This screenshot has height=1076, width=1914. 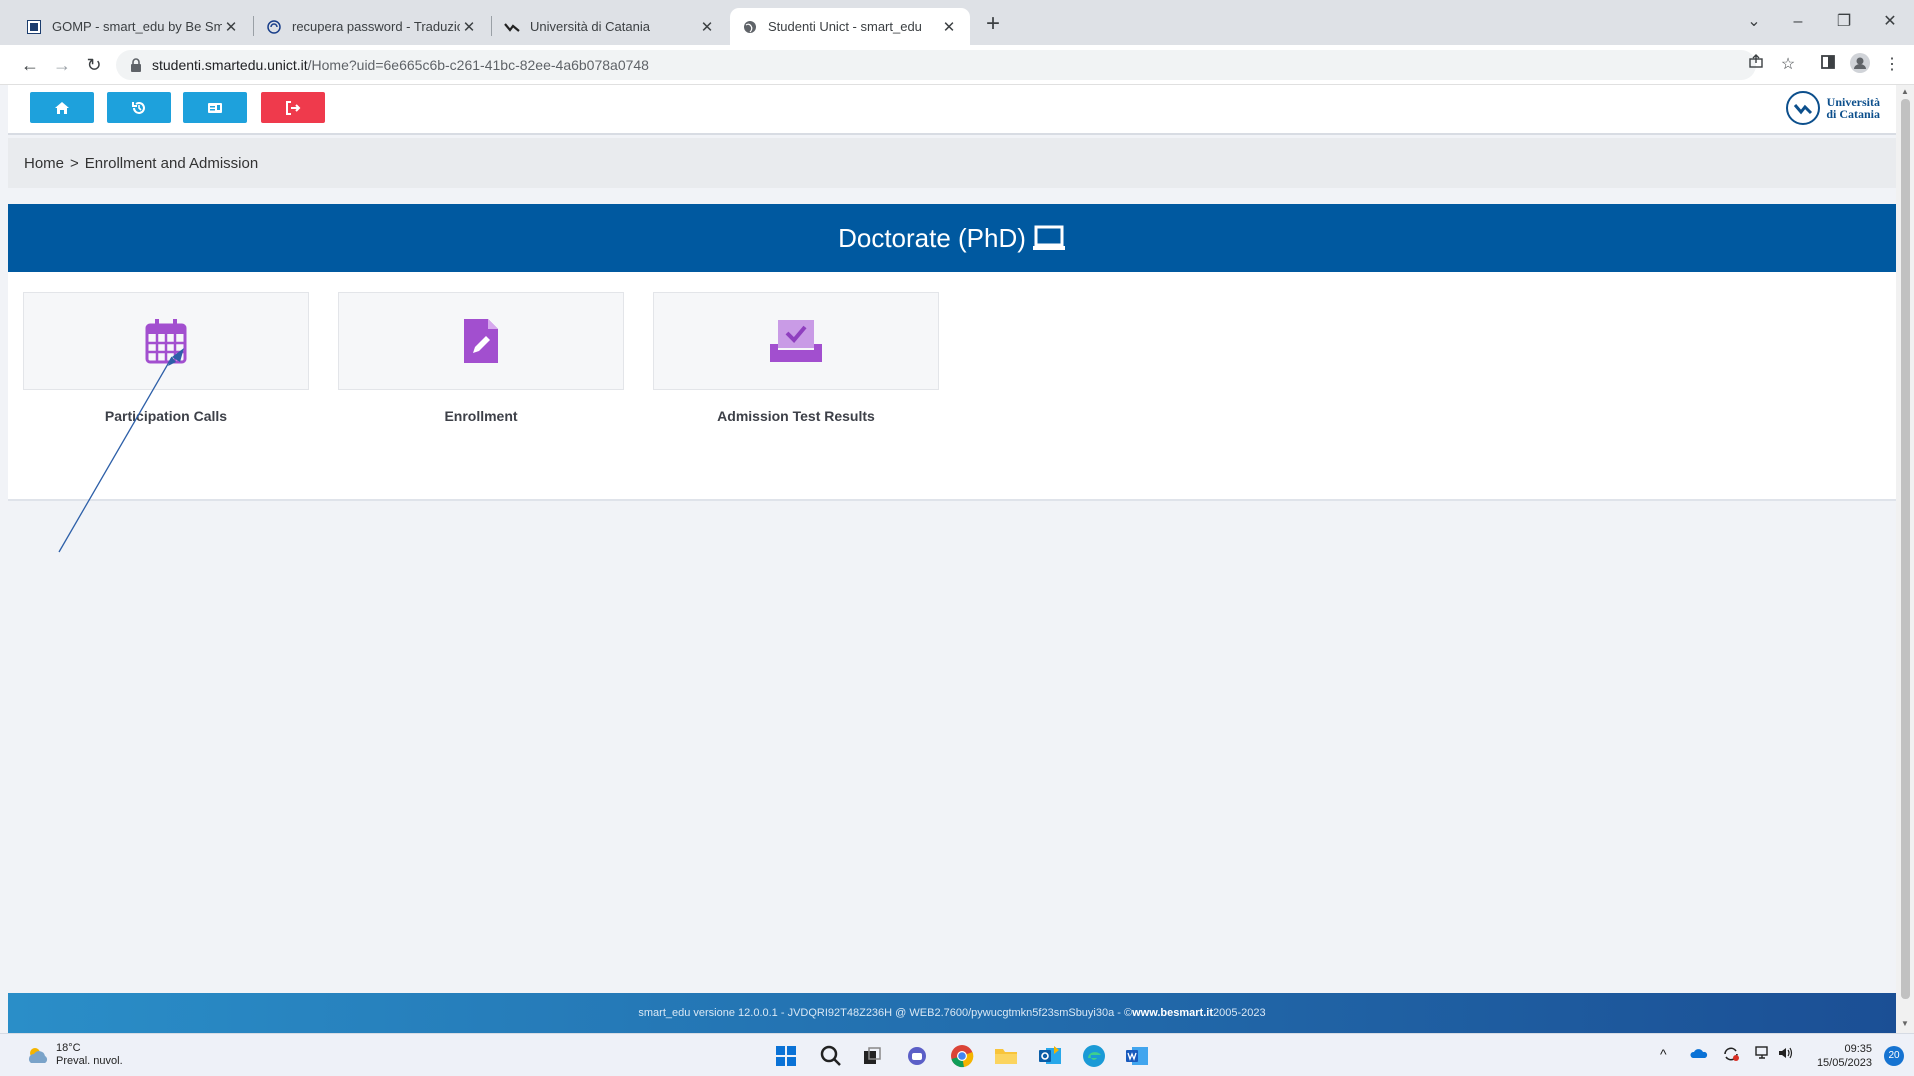 What do you see at coordinates (136, 65) in the screenshot?
I see `lock-icon` at bounding box center [136, 65].